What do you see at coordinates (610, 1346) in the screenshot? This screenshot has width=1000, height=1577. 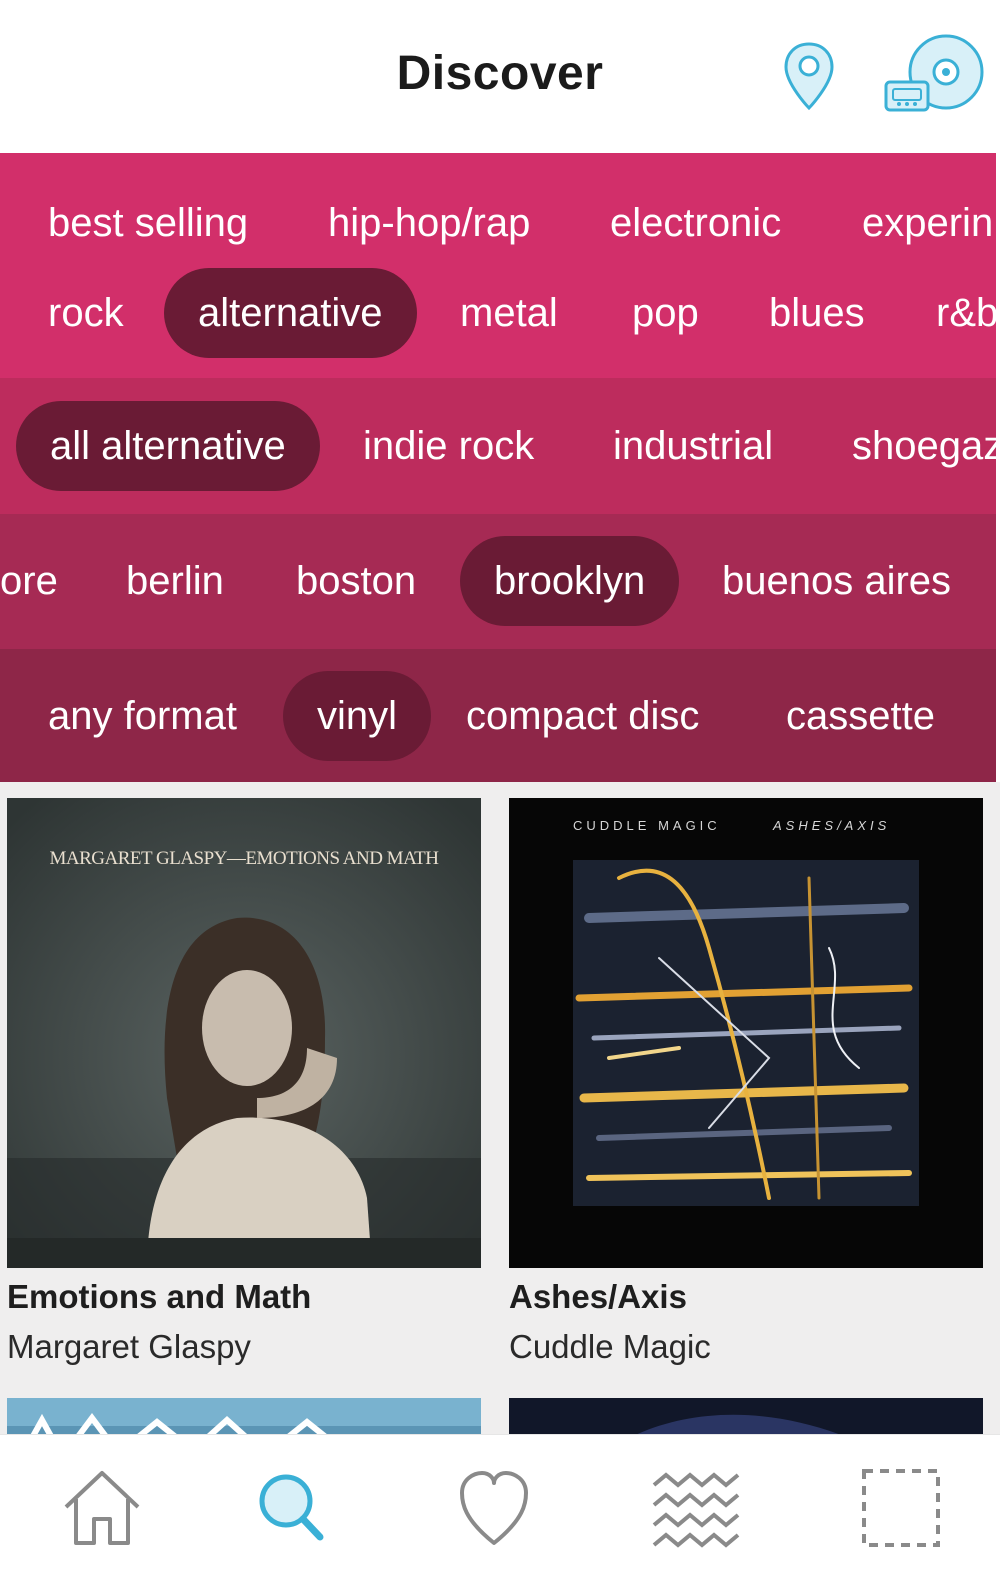 I see `album-artist: Cuddle Magic` at bounding box center [610, 1346].